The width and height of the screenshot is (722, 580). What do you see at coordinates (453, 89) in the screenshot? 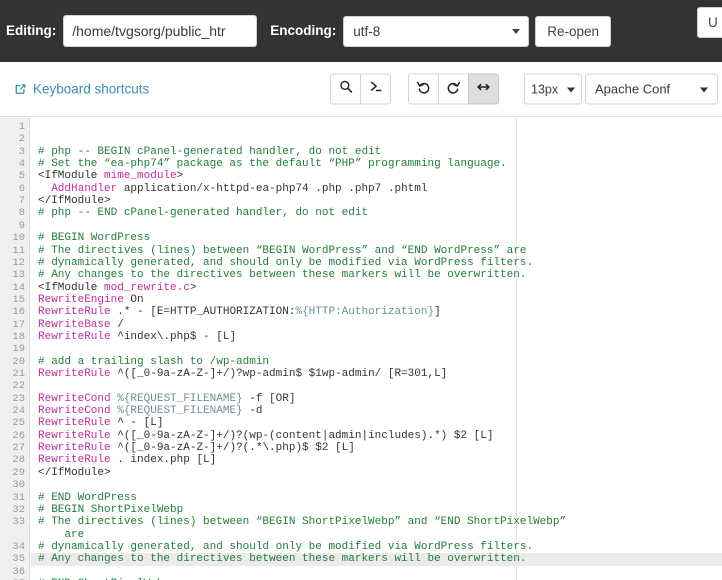
I see `redo-button` at bounding box center [453, 89].